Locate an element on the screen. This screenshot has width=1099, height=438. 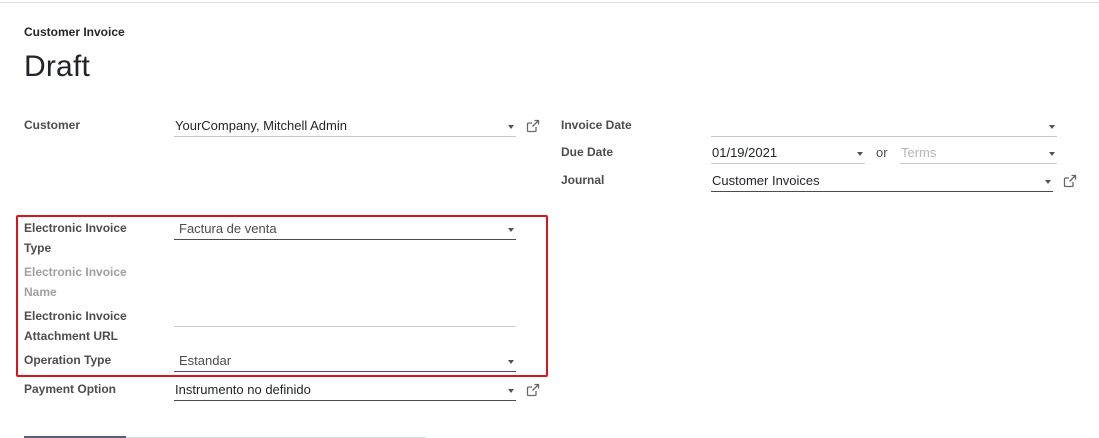
e-invoice-url-label-line1: Electronic Invoice is located at coordinates (75, 316).